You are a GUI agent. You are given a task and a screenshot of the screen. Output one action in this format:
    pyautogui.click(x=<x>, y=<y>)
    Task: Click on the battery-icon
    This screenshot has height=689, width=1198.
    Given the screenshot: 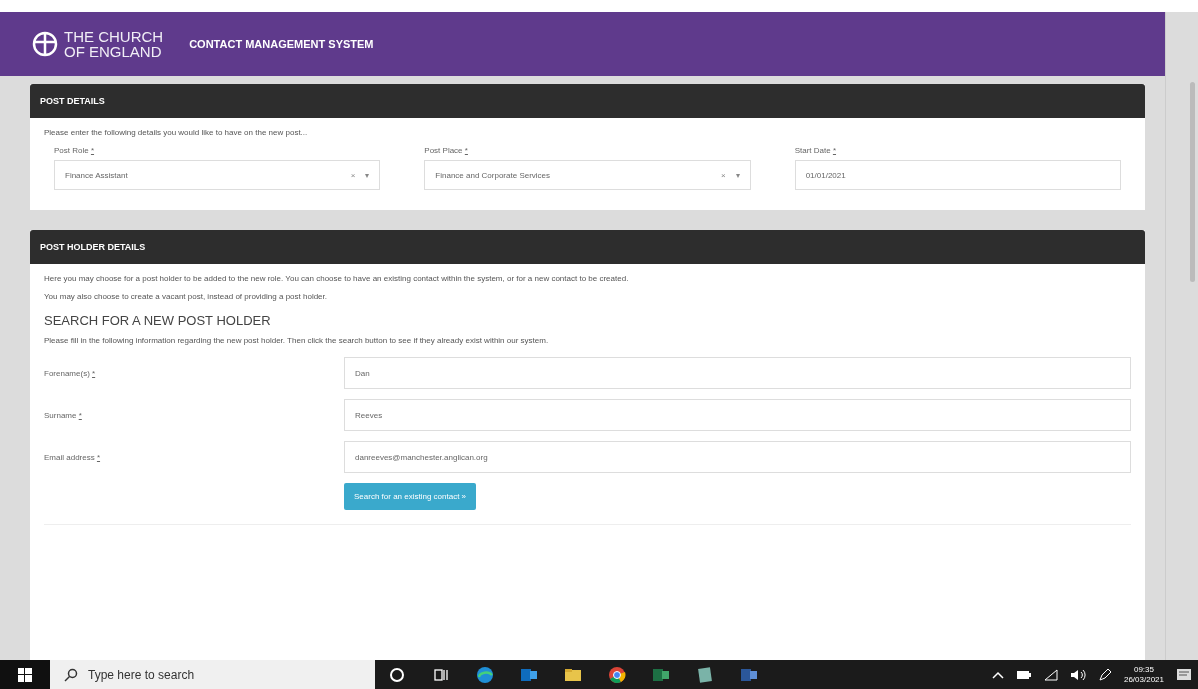 What is the action you would take?
    pyautogui.click(x=1023, y=674)
    